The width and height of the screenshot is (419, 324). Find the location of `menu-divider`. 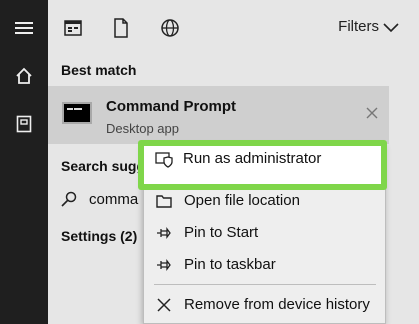

menu-divider is located at coordinates (265, 284).